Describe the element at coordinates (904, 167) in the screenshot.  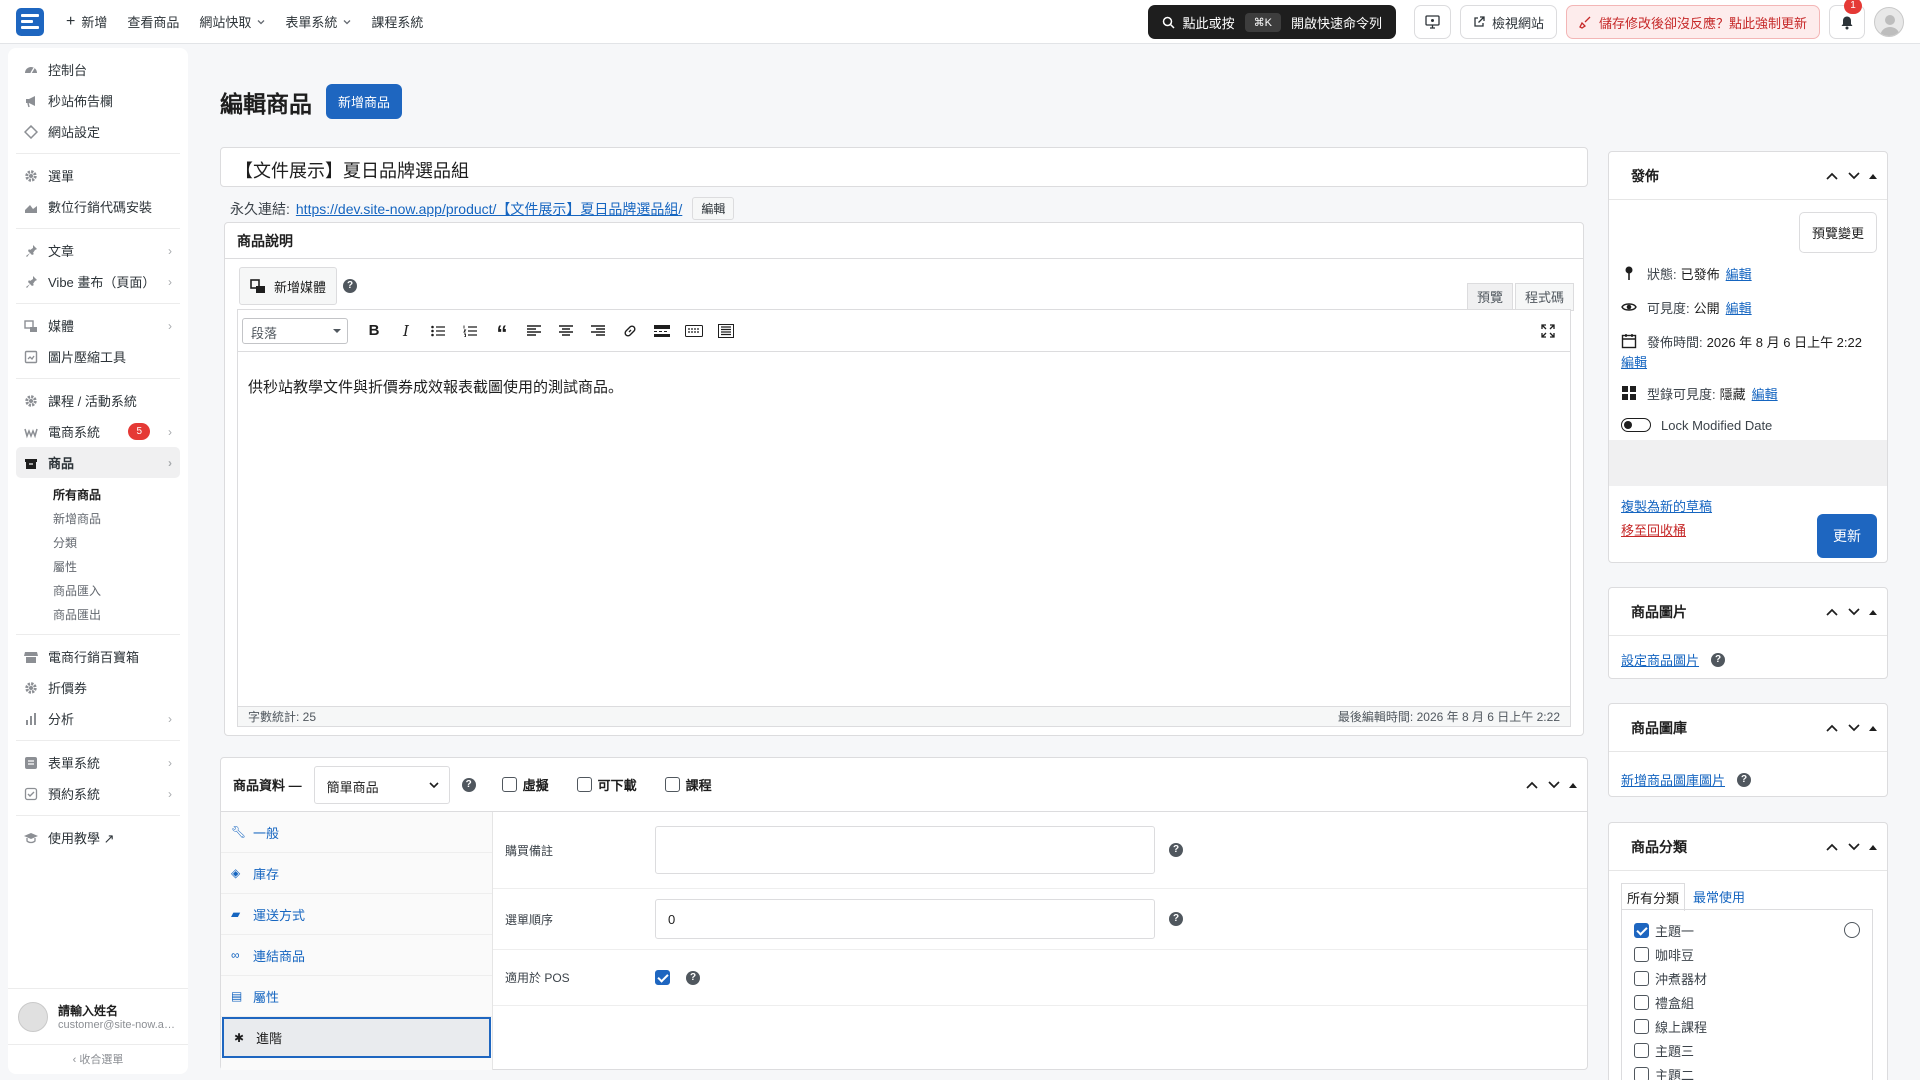
I see `product-title-input: 【文件展示】夏日品牌選品組` at that location.